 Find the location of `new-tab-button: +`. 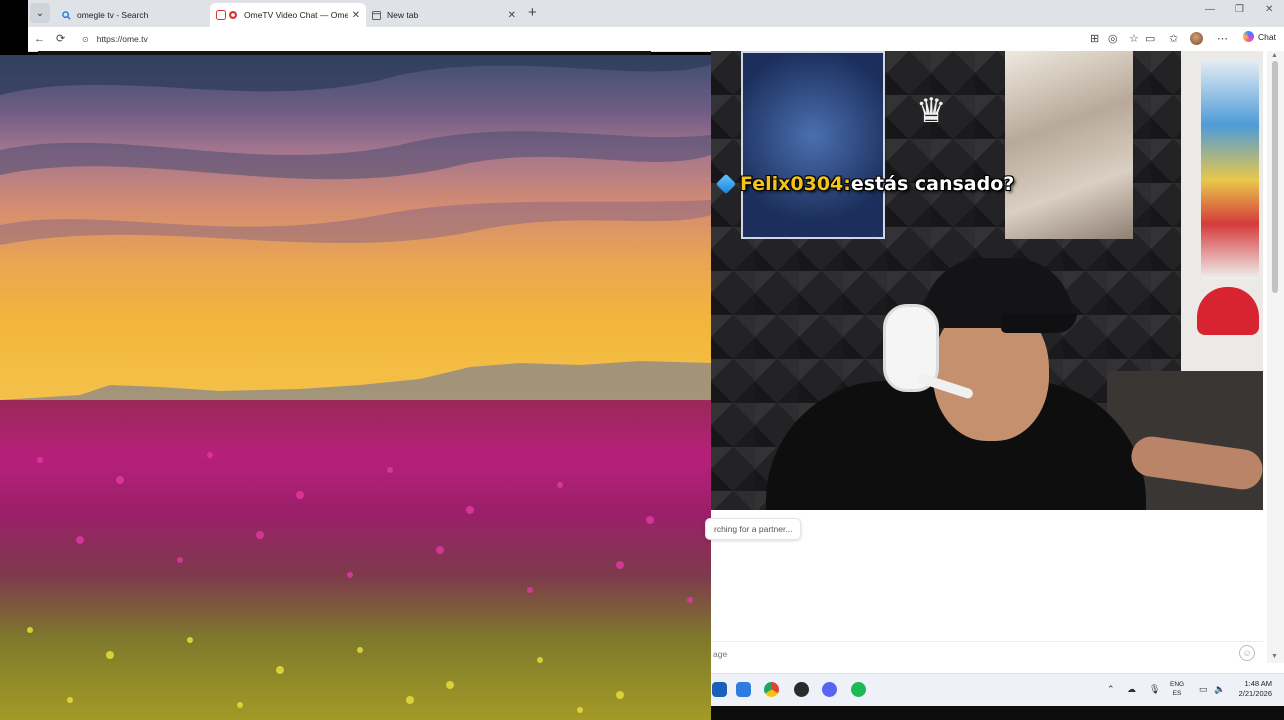

new-tab-button: + is located at coordinates (532, 13).